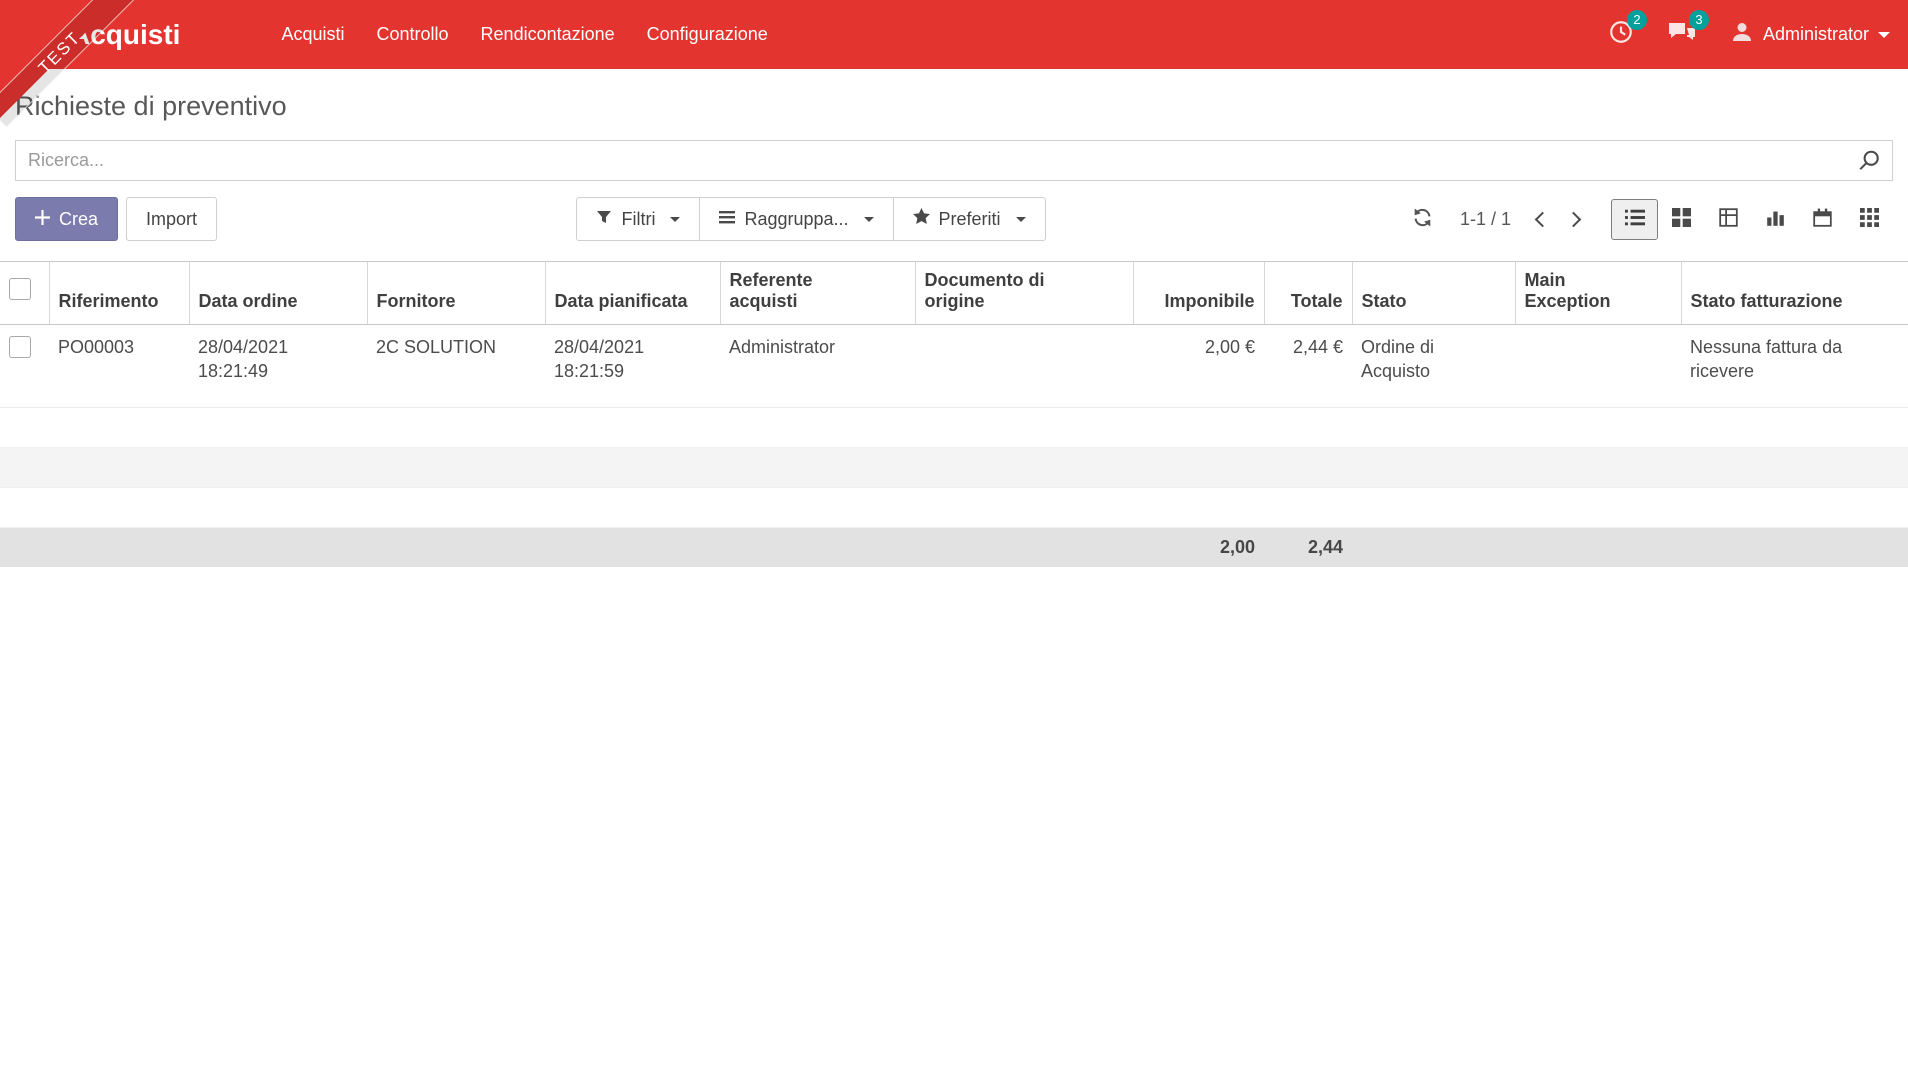 This screenshot has width=1908, height=1079. I want to click on graph-view-icon, so click(1775, 219).